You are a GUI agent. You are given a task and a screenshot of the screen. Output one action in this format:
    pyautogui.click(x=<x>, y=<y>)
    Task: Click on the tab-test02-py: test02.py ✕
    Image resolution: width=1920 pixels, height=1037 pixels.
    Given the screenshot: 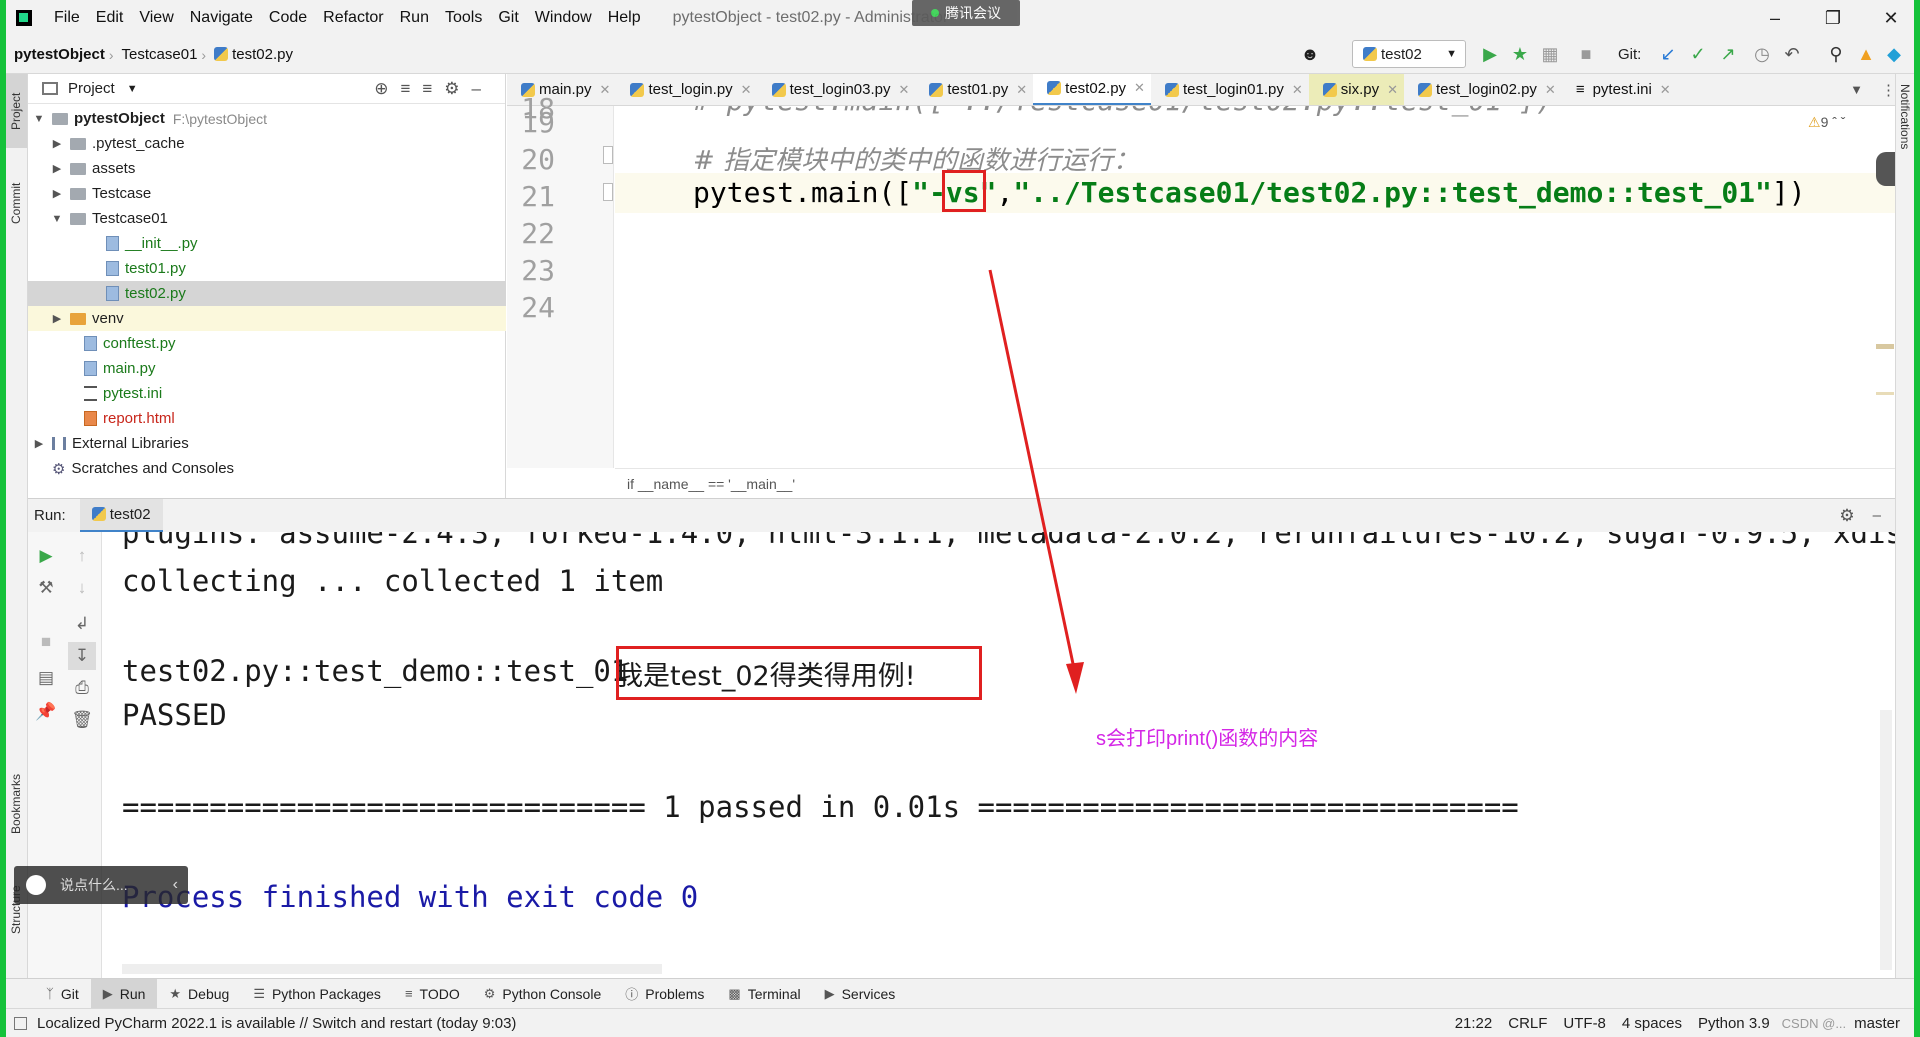 What is the action you would take?
    pyautogui.click(x=1092, y=89)
    